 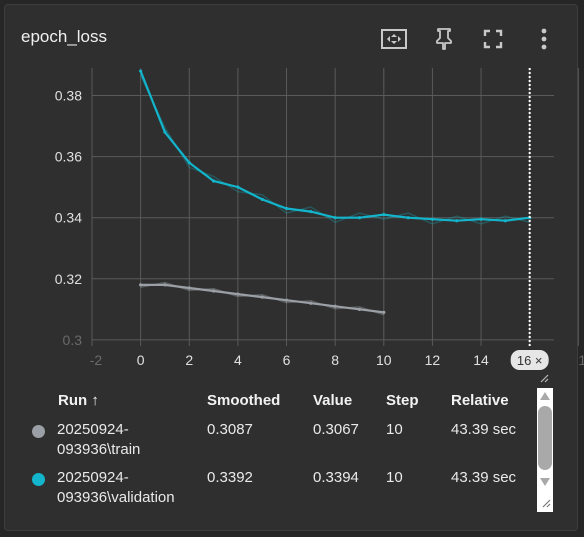 I want to click on x-axis: -2 0 2 4 6 8 10 12 14 1, so click(x=337, y=360).